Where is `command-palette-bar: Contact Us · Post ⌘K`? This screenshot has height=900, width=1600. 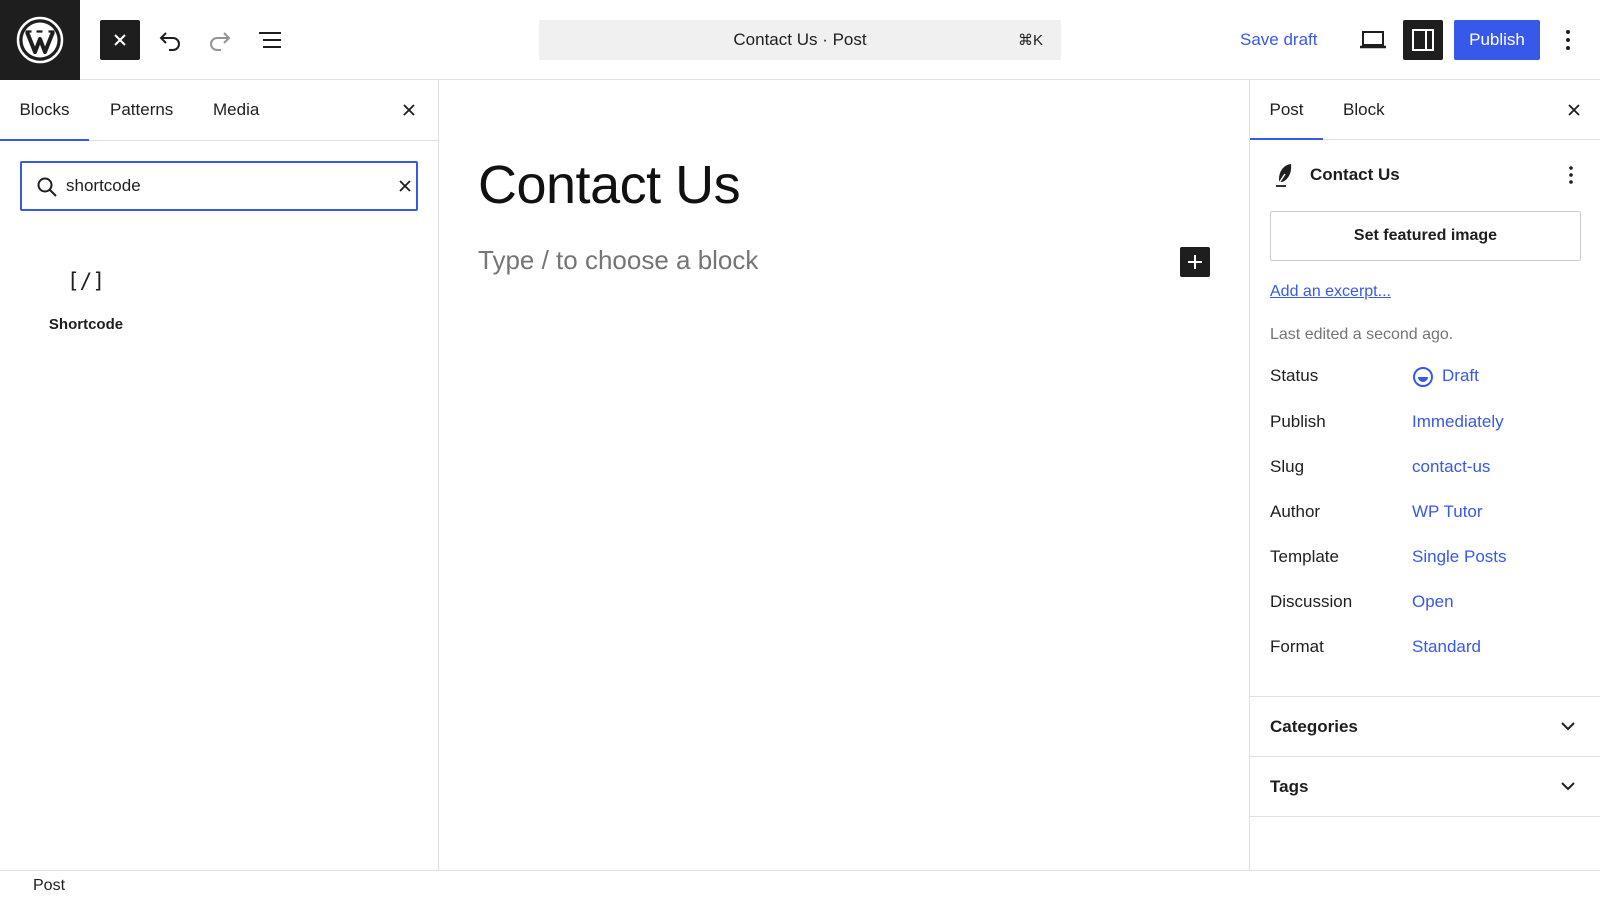
command-palette-bar: Contact Us · Post ⌘K is located at coordinates (800, 40).